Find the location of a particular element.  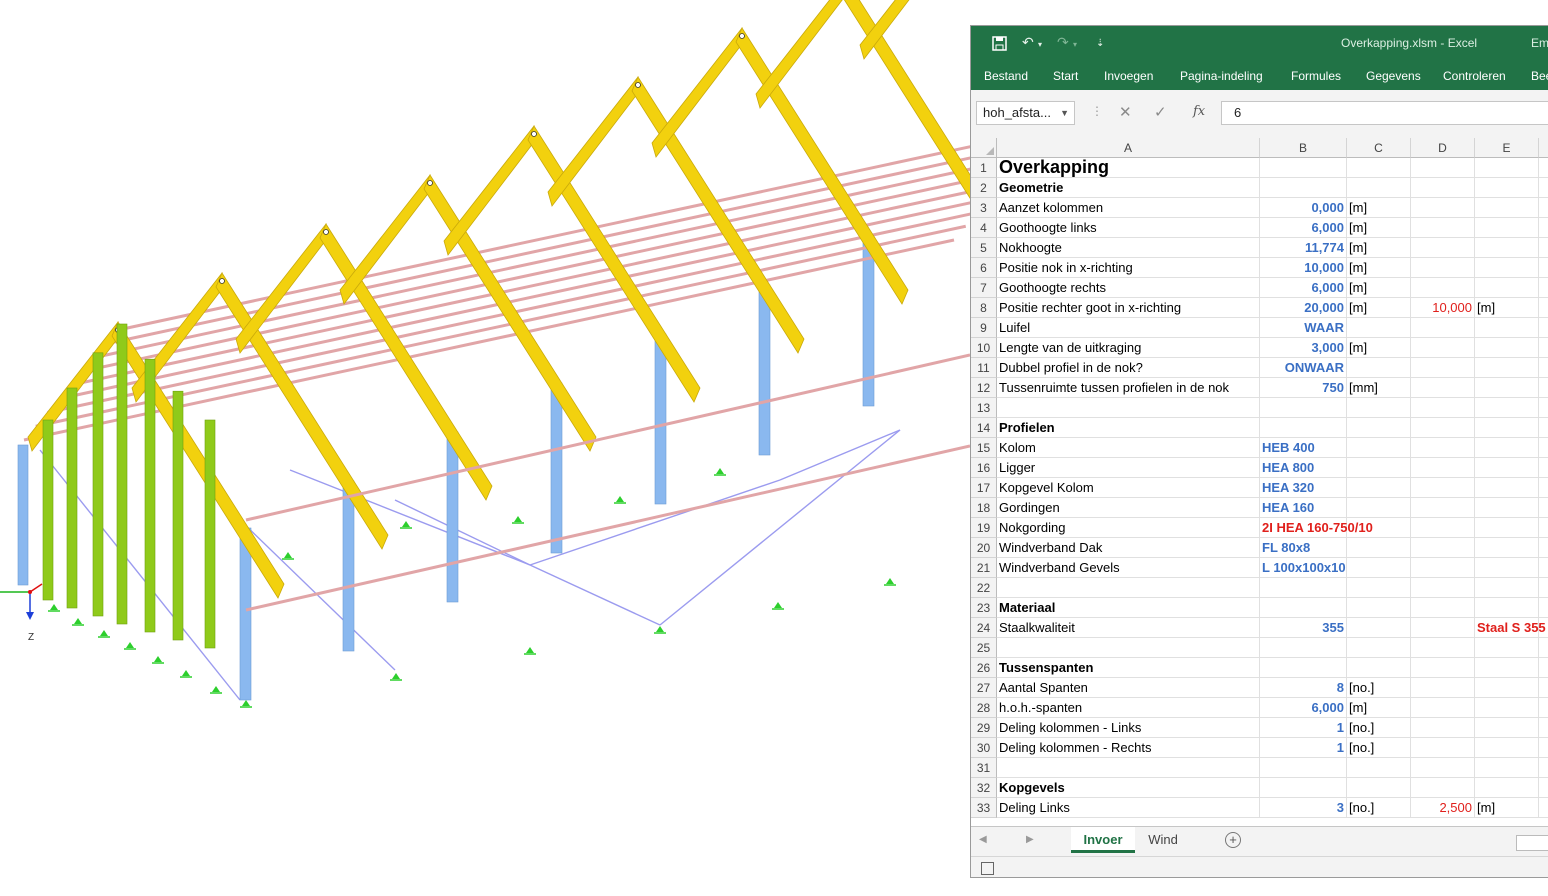

cell-b: HEB 400 is located at coordinates (1303, 448).